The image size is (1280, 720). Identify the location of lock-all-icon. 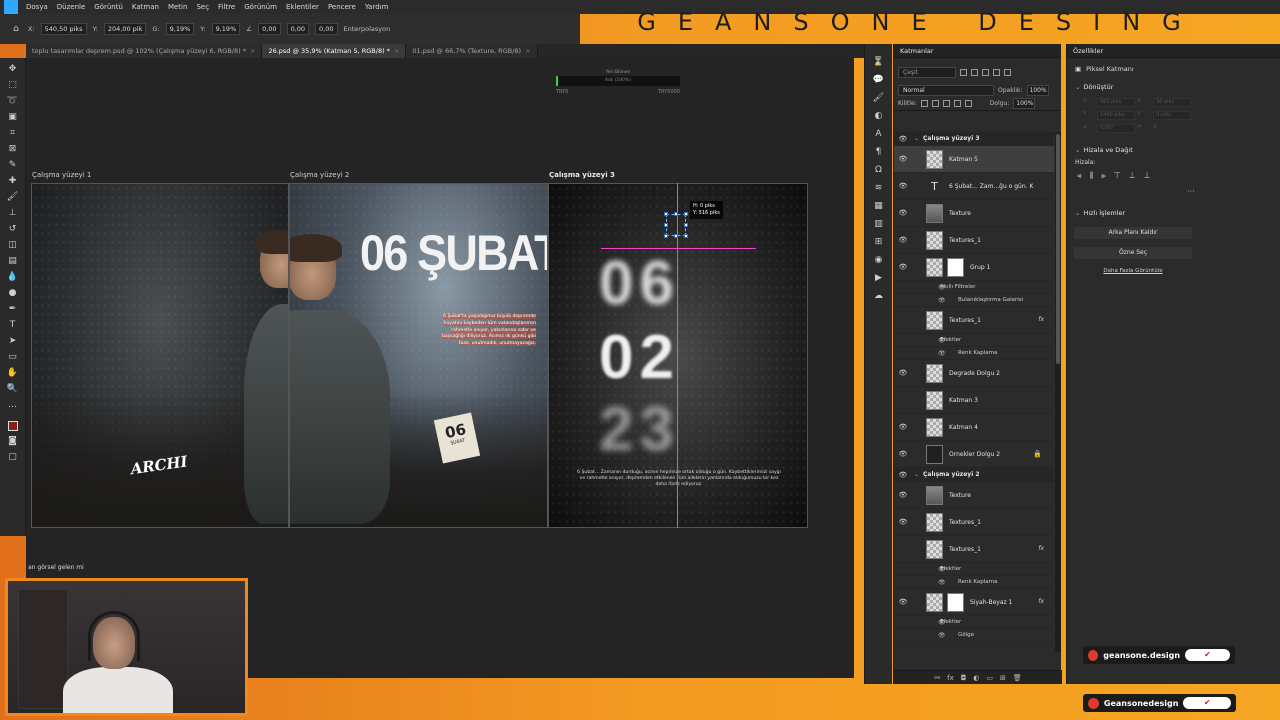
(968, 103).